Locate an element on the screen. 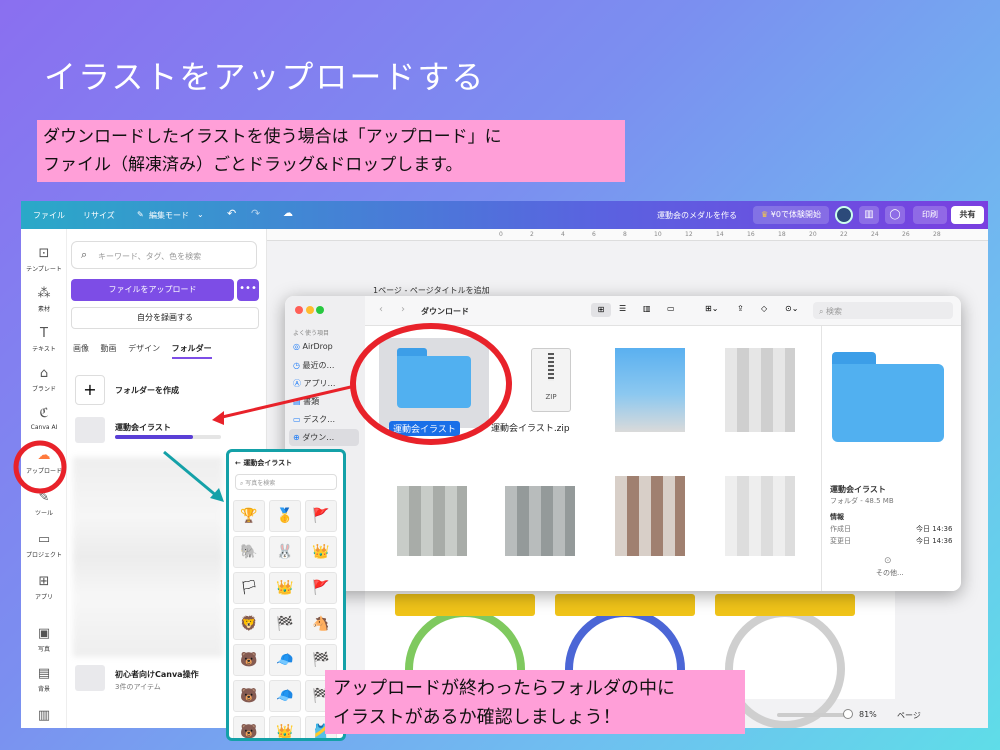 The height and width of the screenshot is (750, 1000). column-view-icon: ▥ is located at coordinates (647, 308).